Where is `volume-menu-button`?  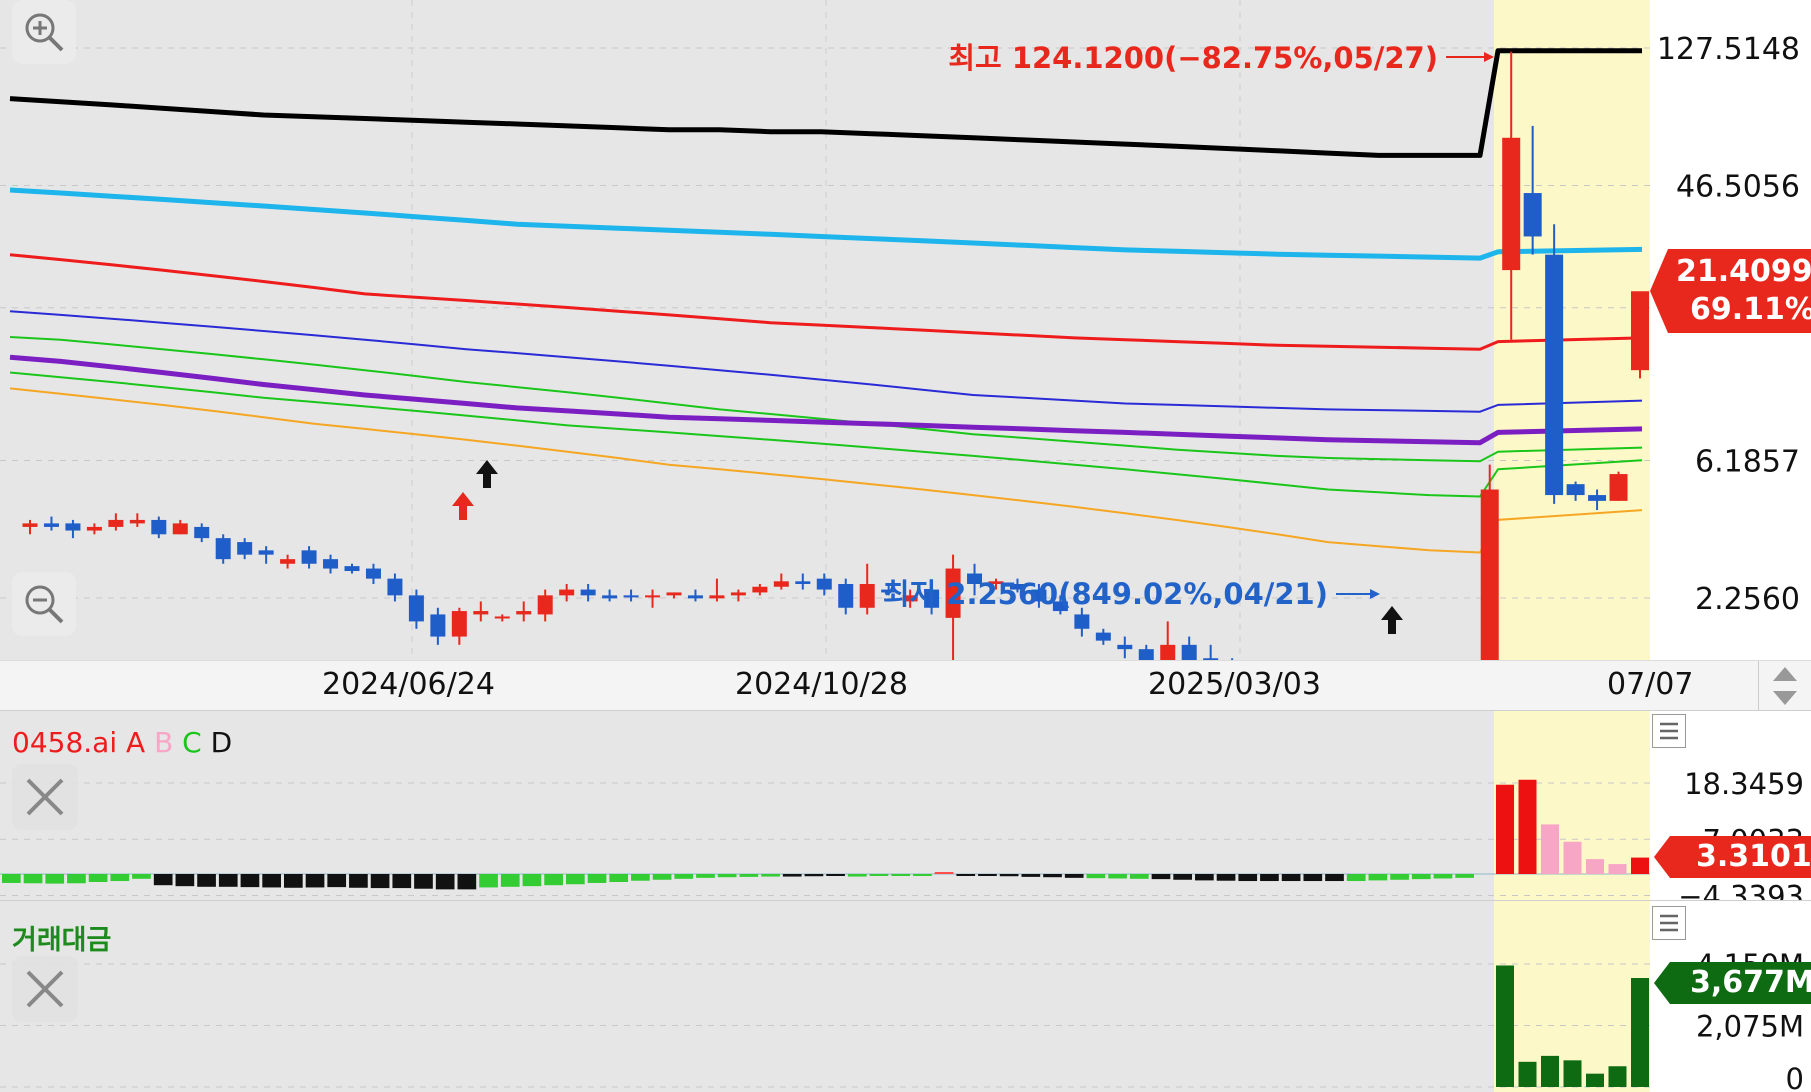
volume-menu-button is located at coordinates (1669, 923).